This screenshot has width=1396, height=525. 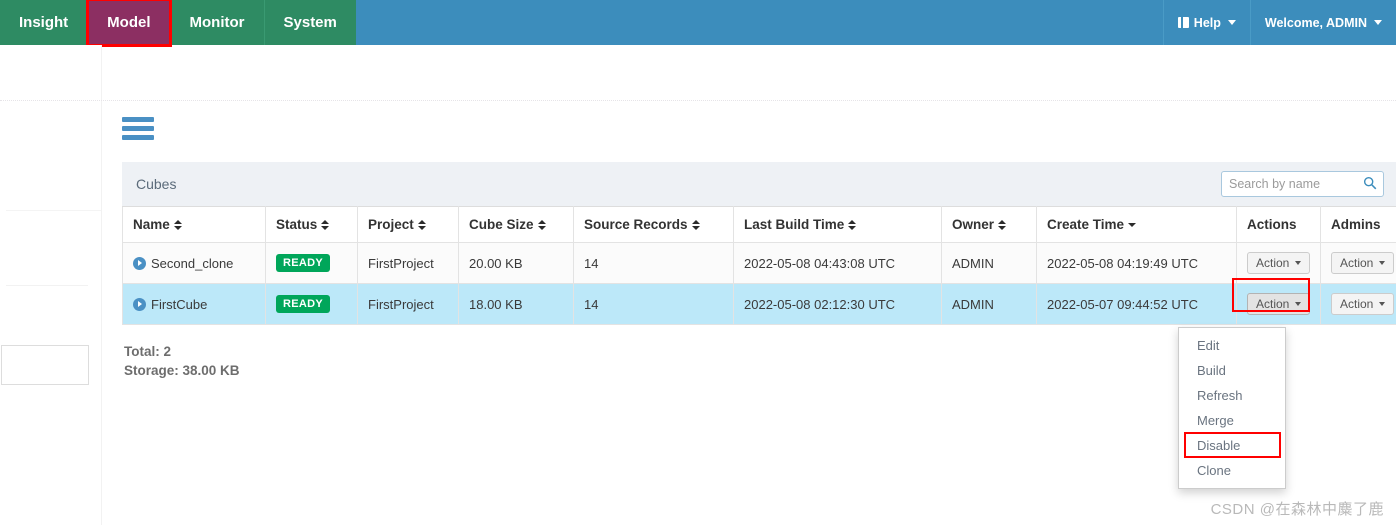 I want to click on cell-name: Second_clone, so click(x=194, y=263).